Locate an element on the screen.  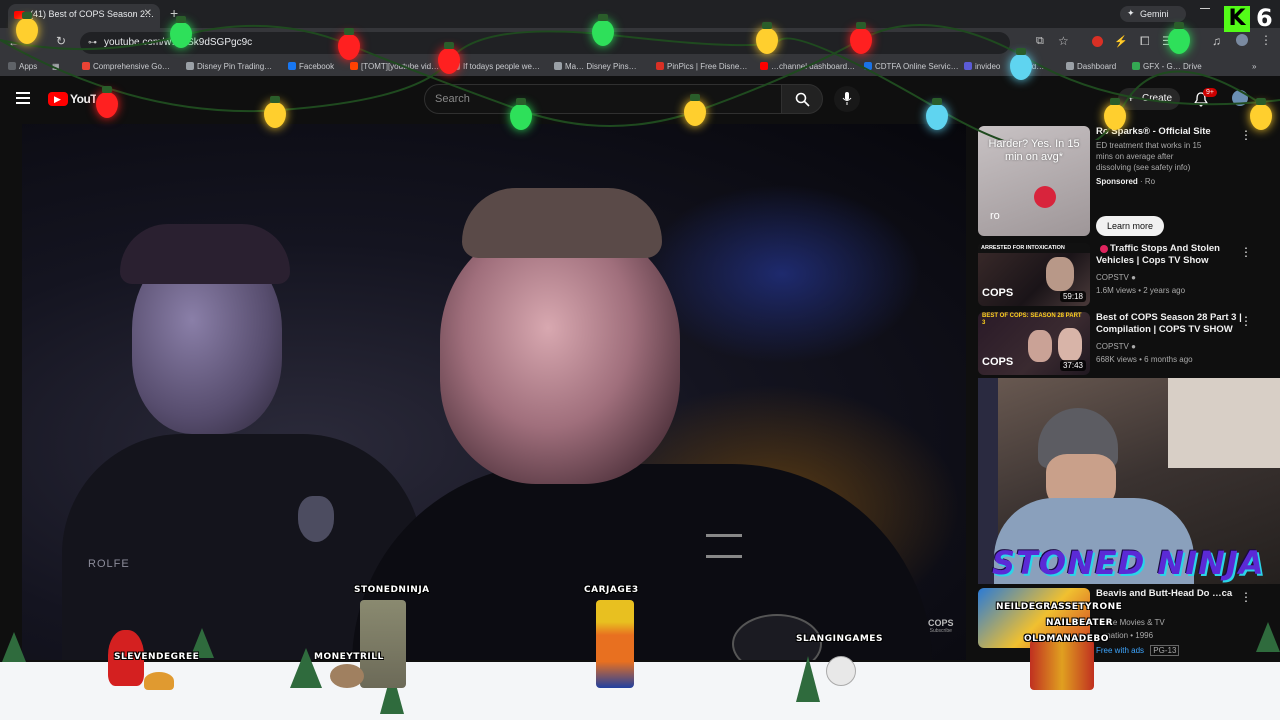
watermark-subscribe: Subscribe is located at coordinates (940, 631).